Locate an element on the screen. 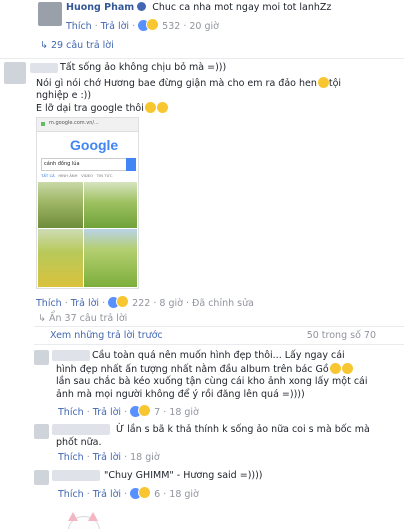  edited-label: Đã chỉnh sửa is located at coordinates (223, 303).